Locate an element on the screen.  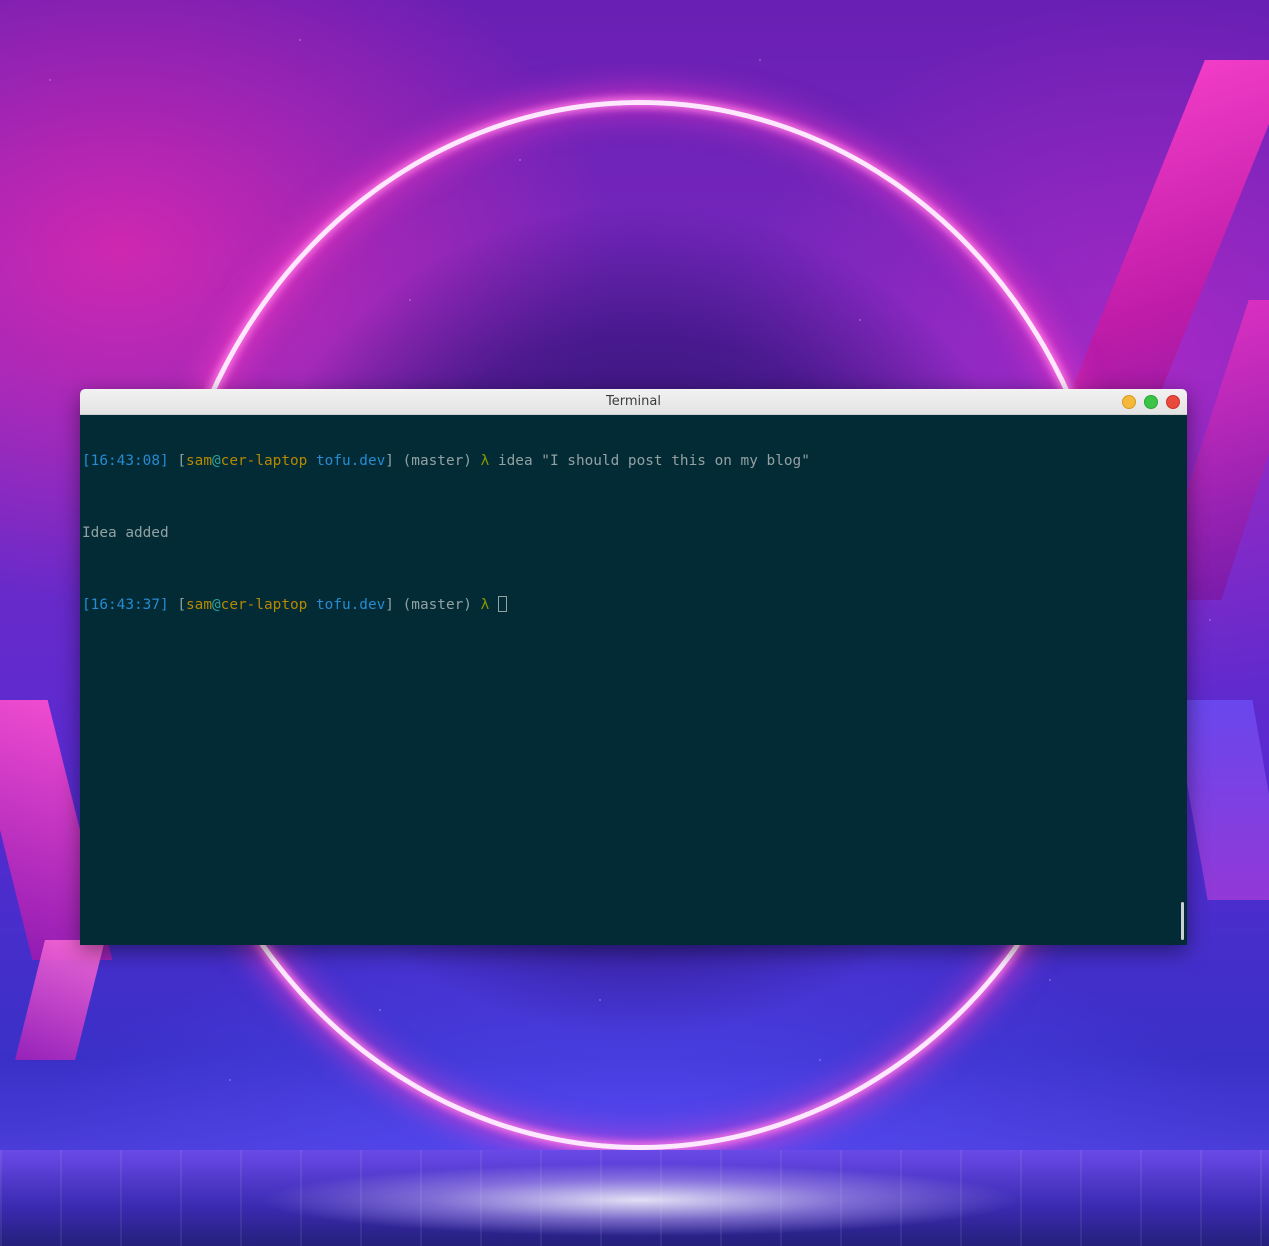
command-text: idea "I should post this on my blog" is located at coordinates (653, 461).